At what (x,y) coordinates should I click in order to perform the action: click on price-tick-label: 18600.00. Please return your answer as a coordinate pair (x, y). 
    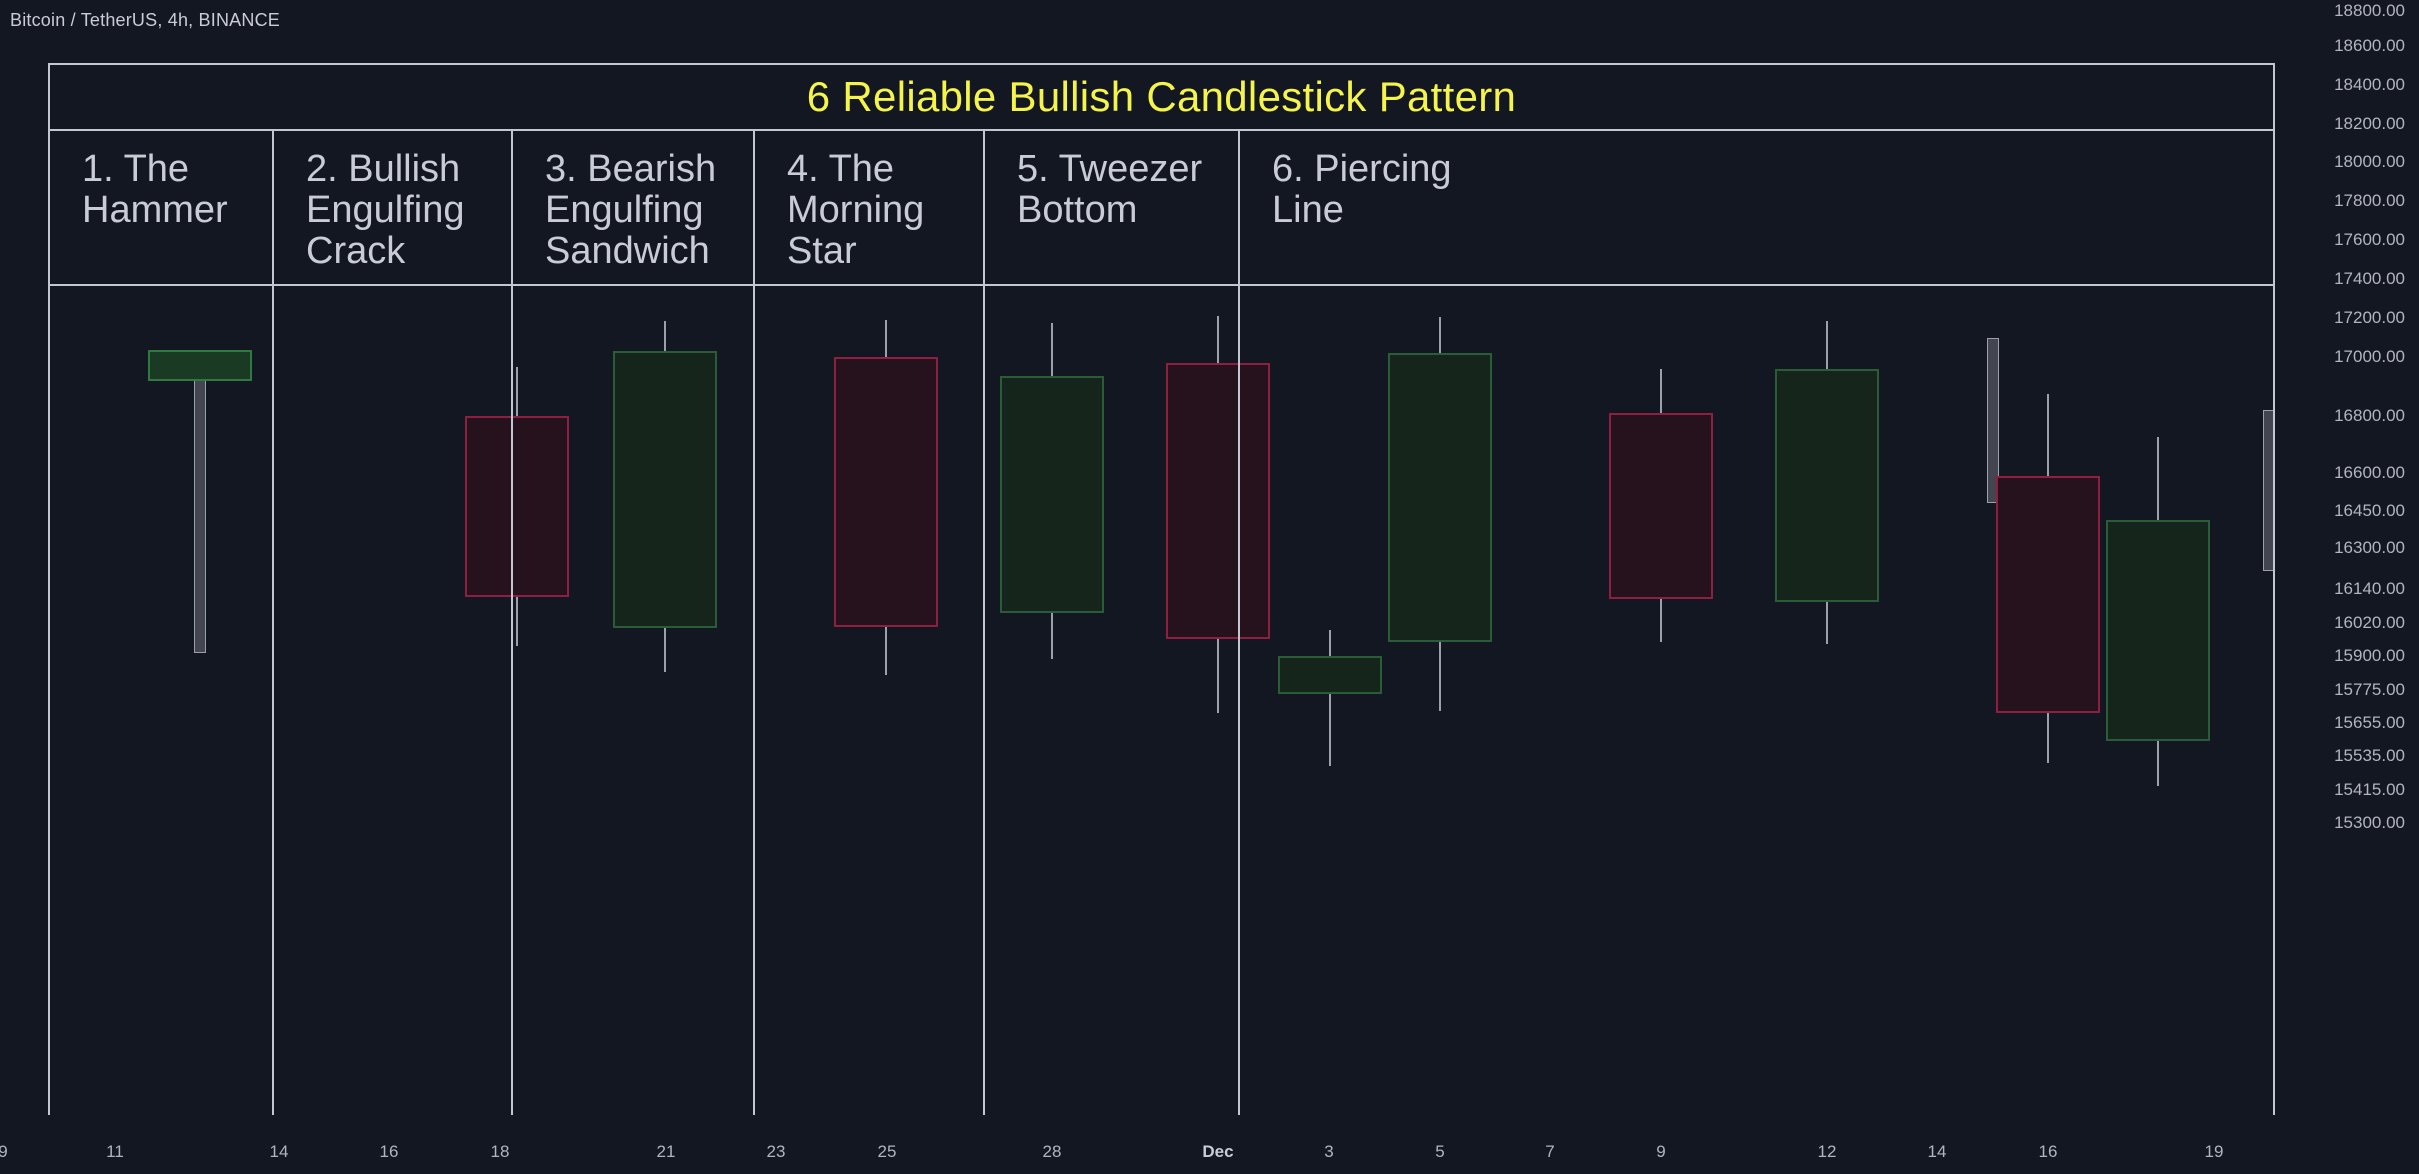
    Looking at the image, I should click on (2369, 45).